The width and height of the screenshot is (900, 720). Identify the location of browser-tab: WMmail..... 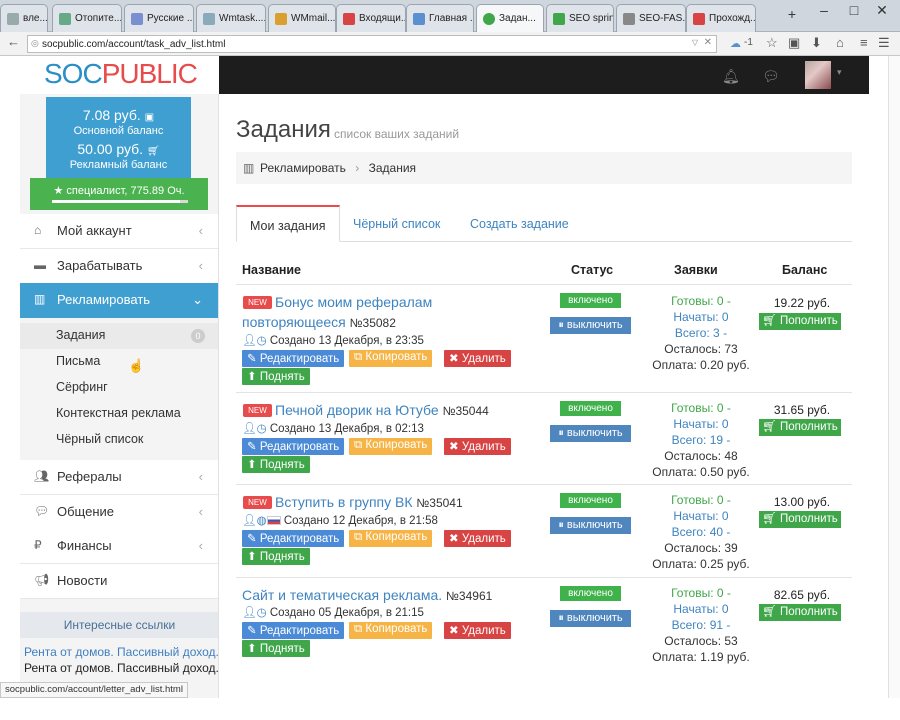
(302, 18).